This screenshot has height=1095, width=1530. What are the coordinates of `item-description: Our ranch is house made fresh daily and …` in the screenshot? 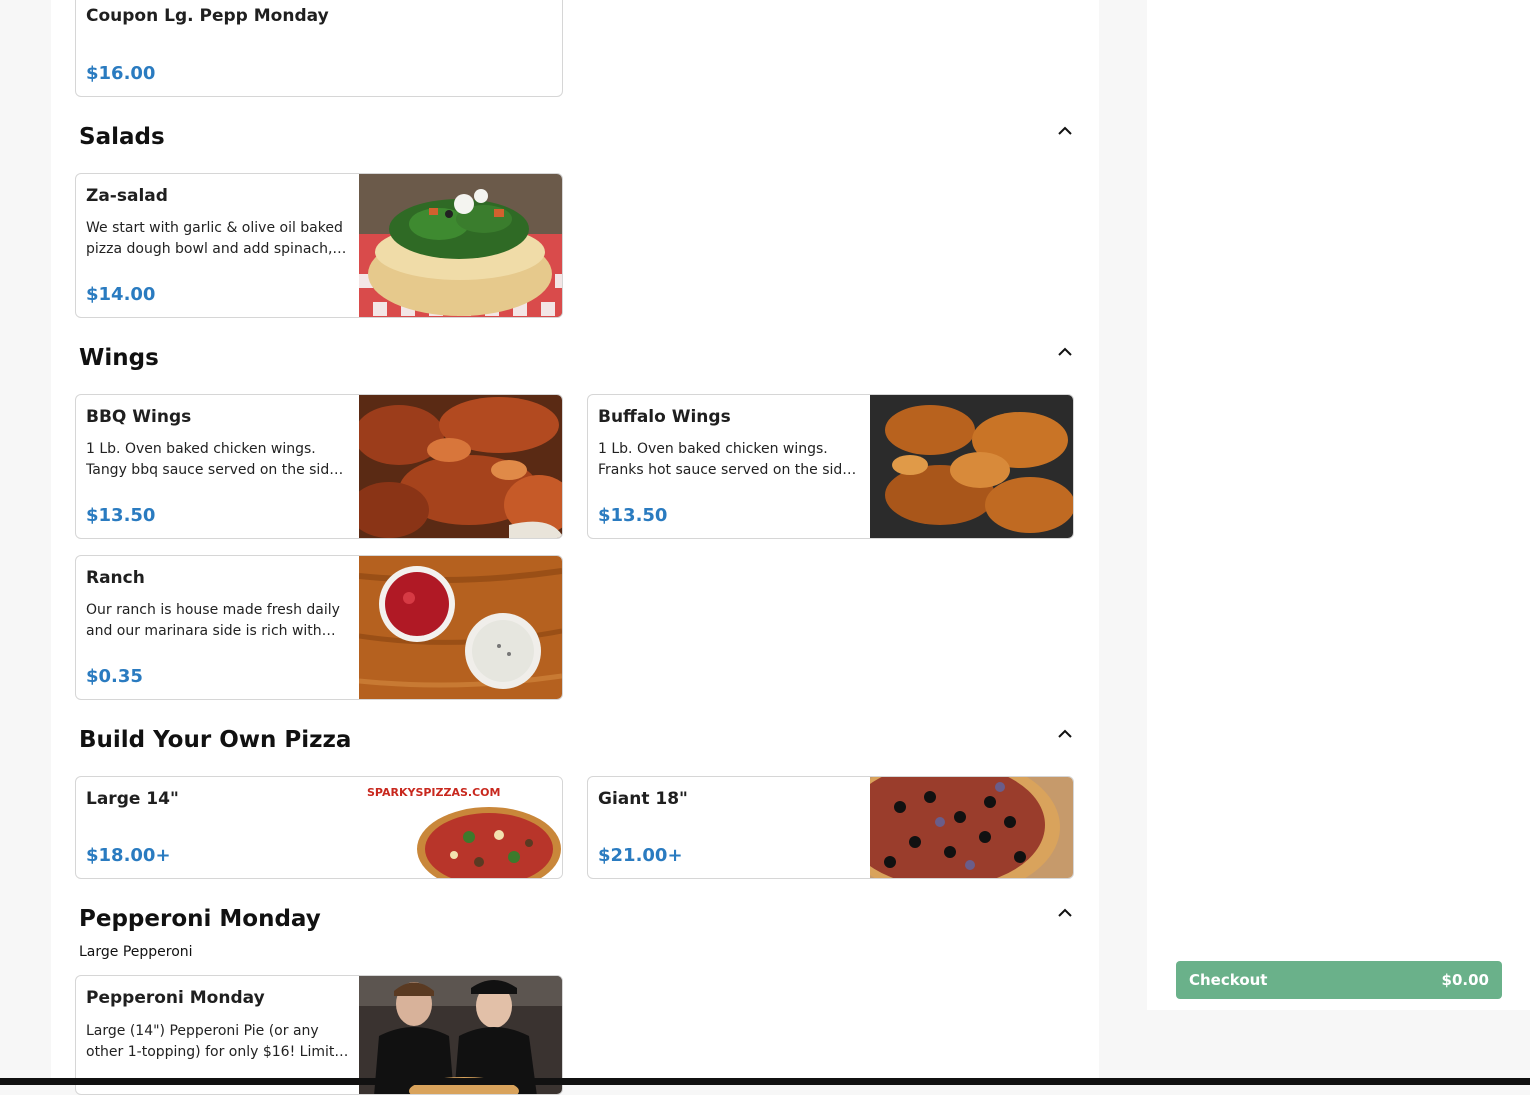 It's located at (213, 620).